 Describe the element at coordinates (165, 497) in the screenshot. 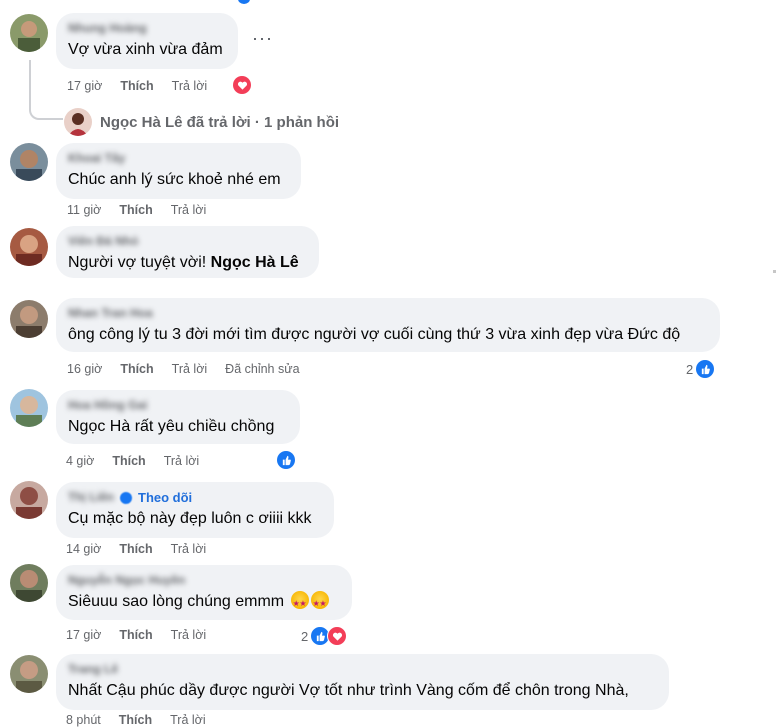

I see `follow-button: Theo dõi` at that location.